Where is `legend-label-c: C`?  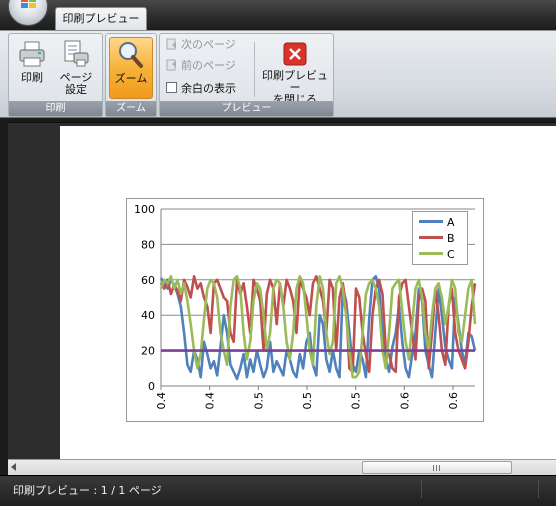
legend-label-c: C is located at coordinates (451, 254).